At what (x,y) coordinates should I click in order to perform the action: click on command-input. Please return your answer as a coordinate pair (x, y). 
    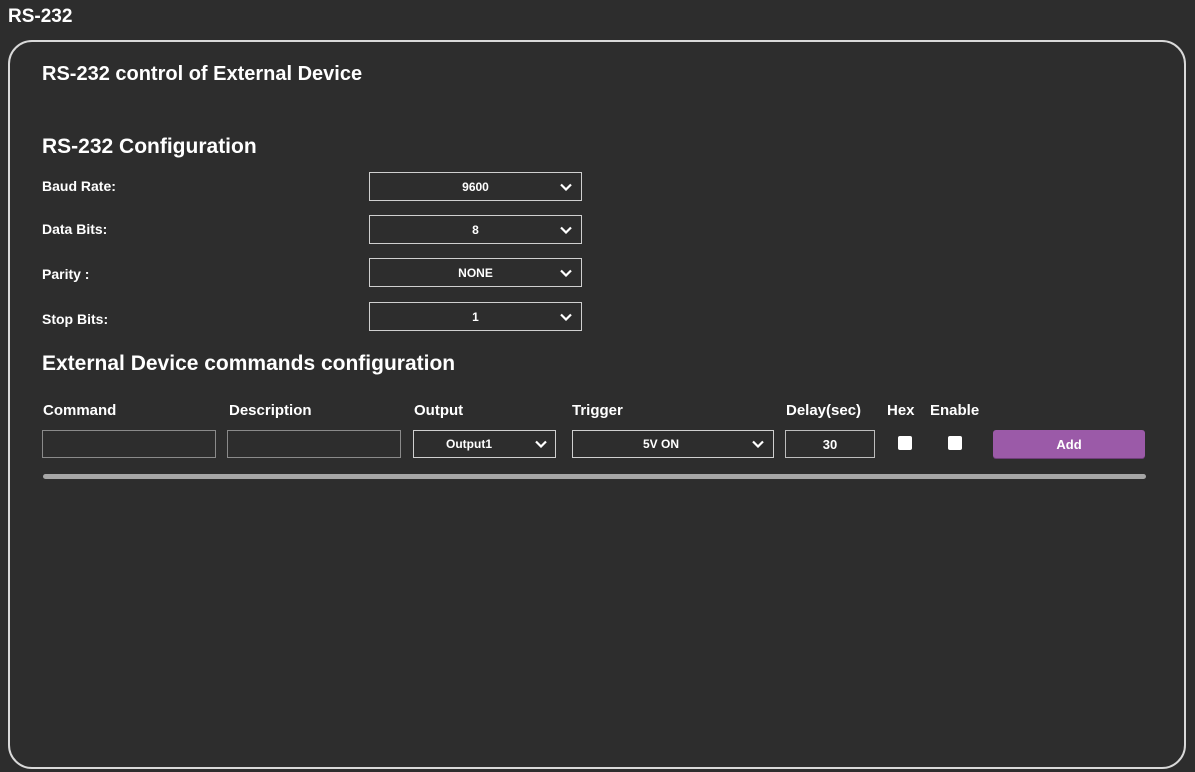
    Looking at the image, I should click on (129, 444).